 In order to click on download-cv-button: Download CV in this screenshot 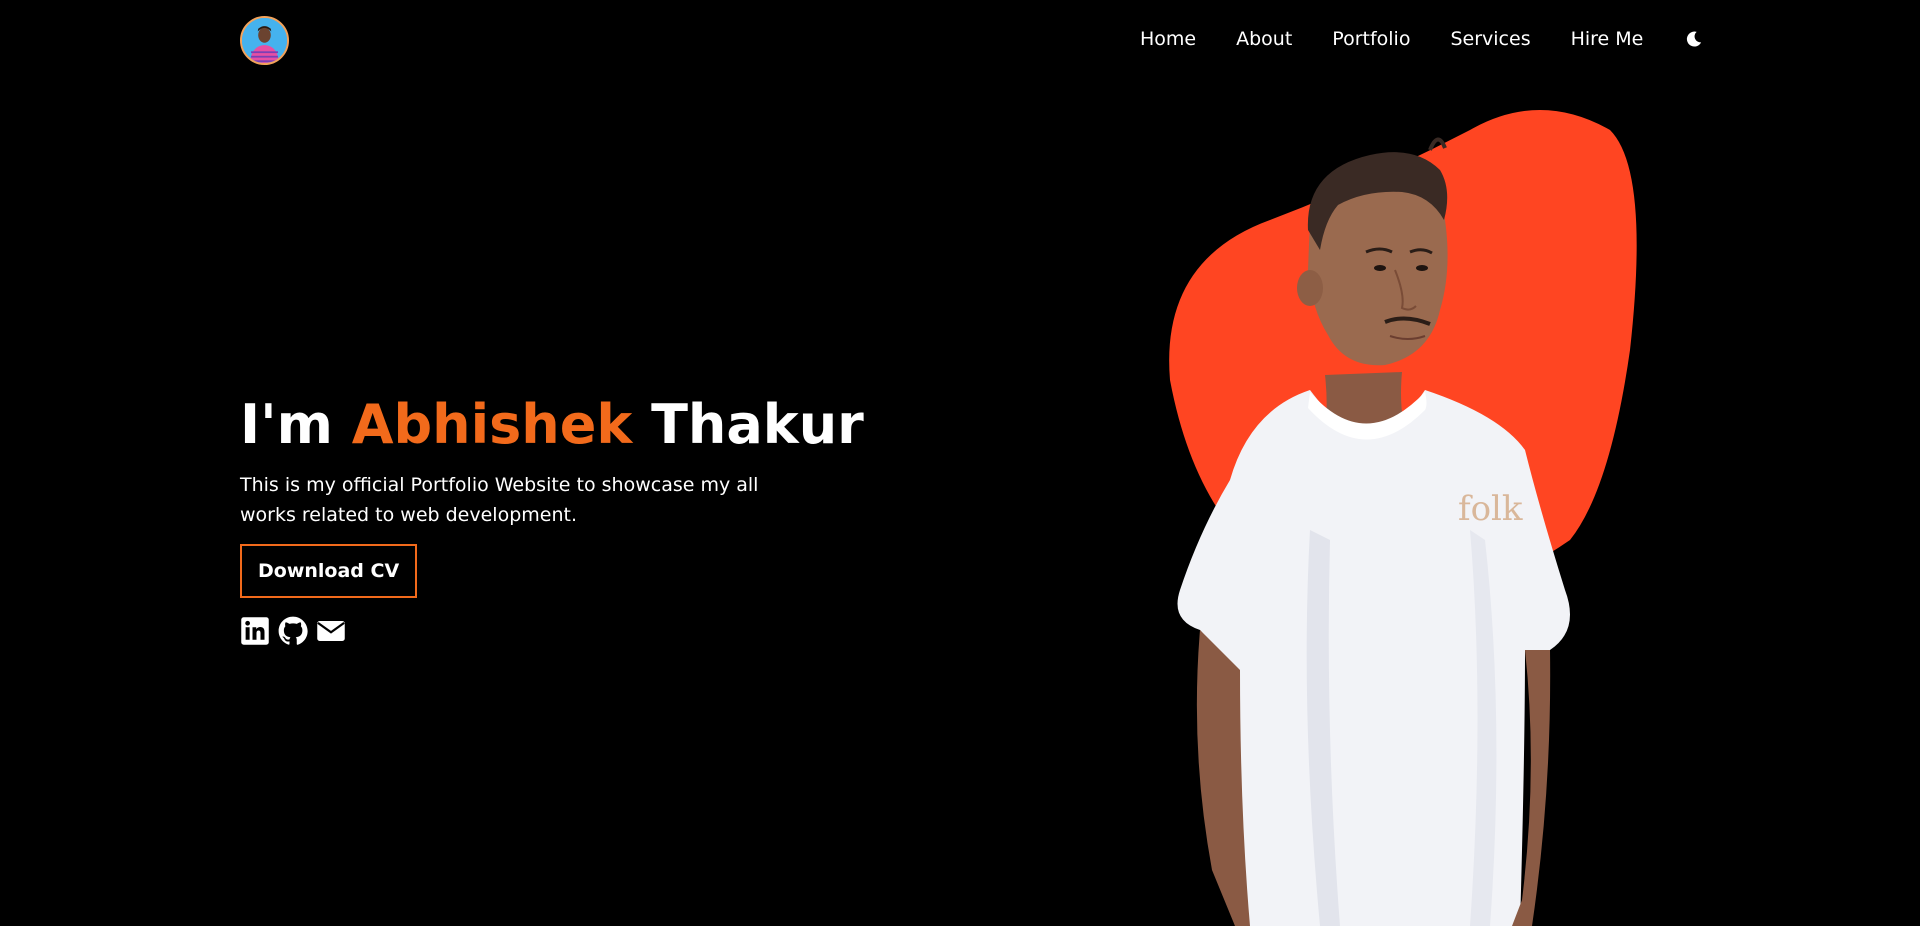, I will do `click(329, 571)`.